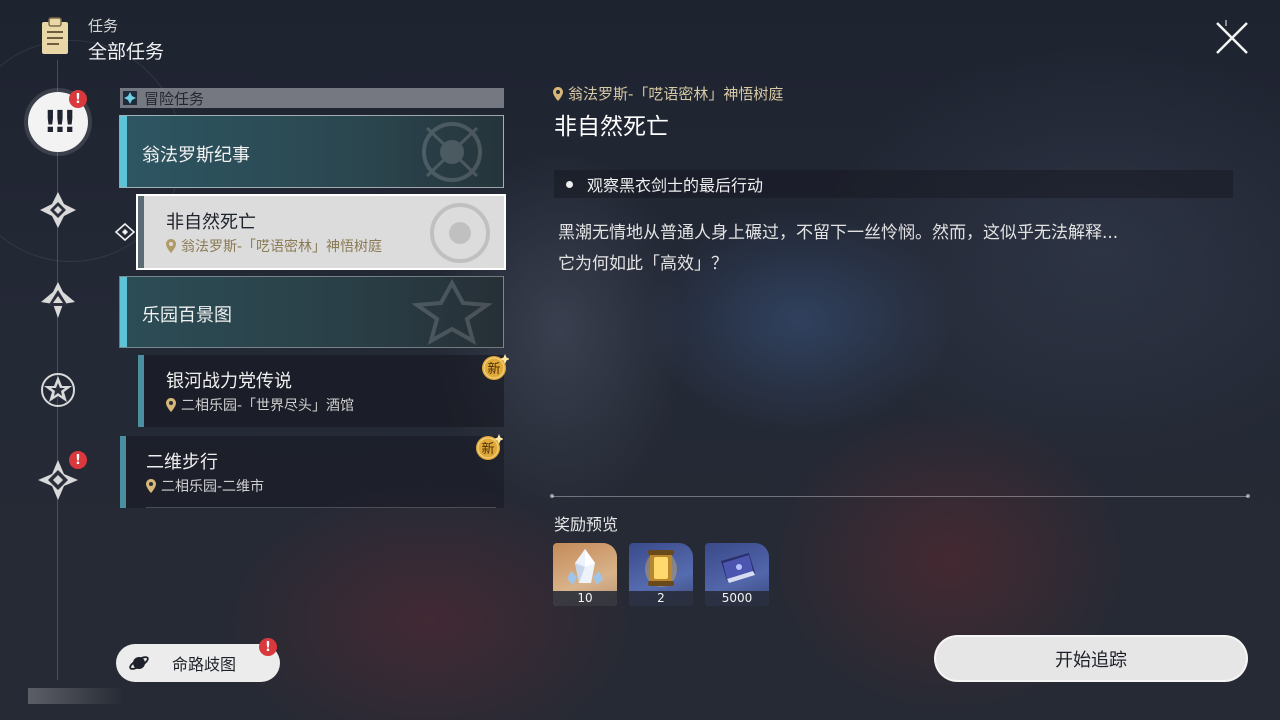 This screenshot has width=1280, height=720. I want to click on book-icon, so click(738, 568).